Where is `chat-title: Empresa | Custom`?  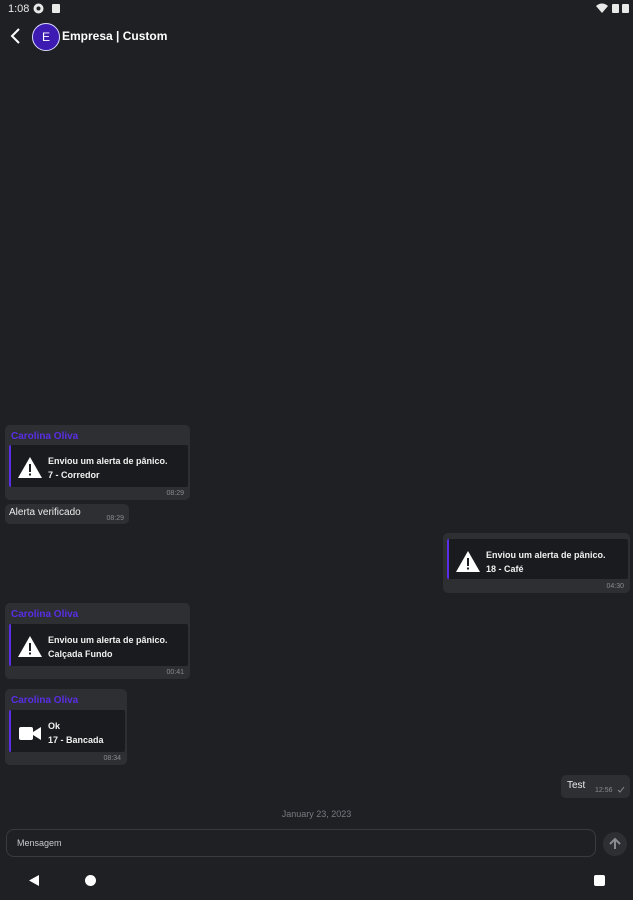 chat-title: Empresa | Custom is located at coordinates (114, 36).